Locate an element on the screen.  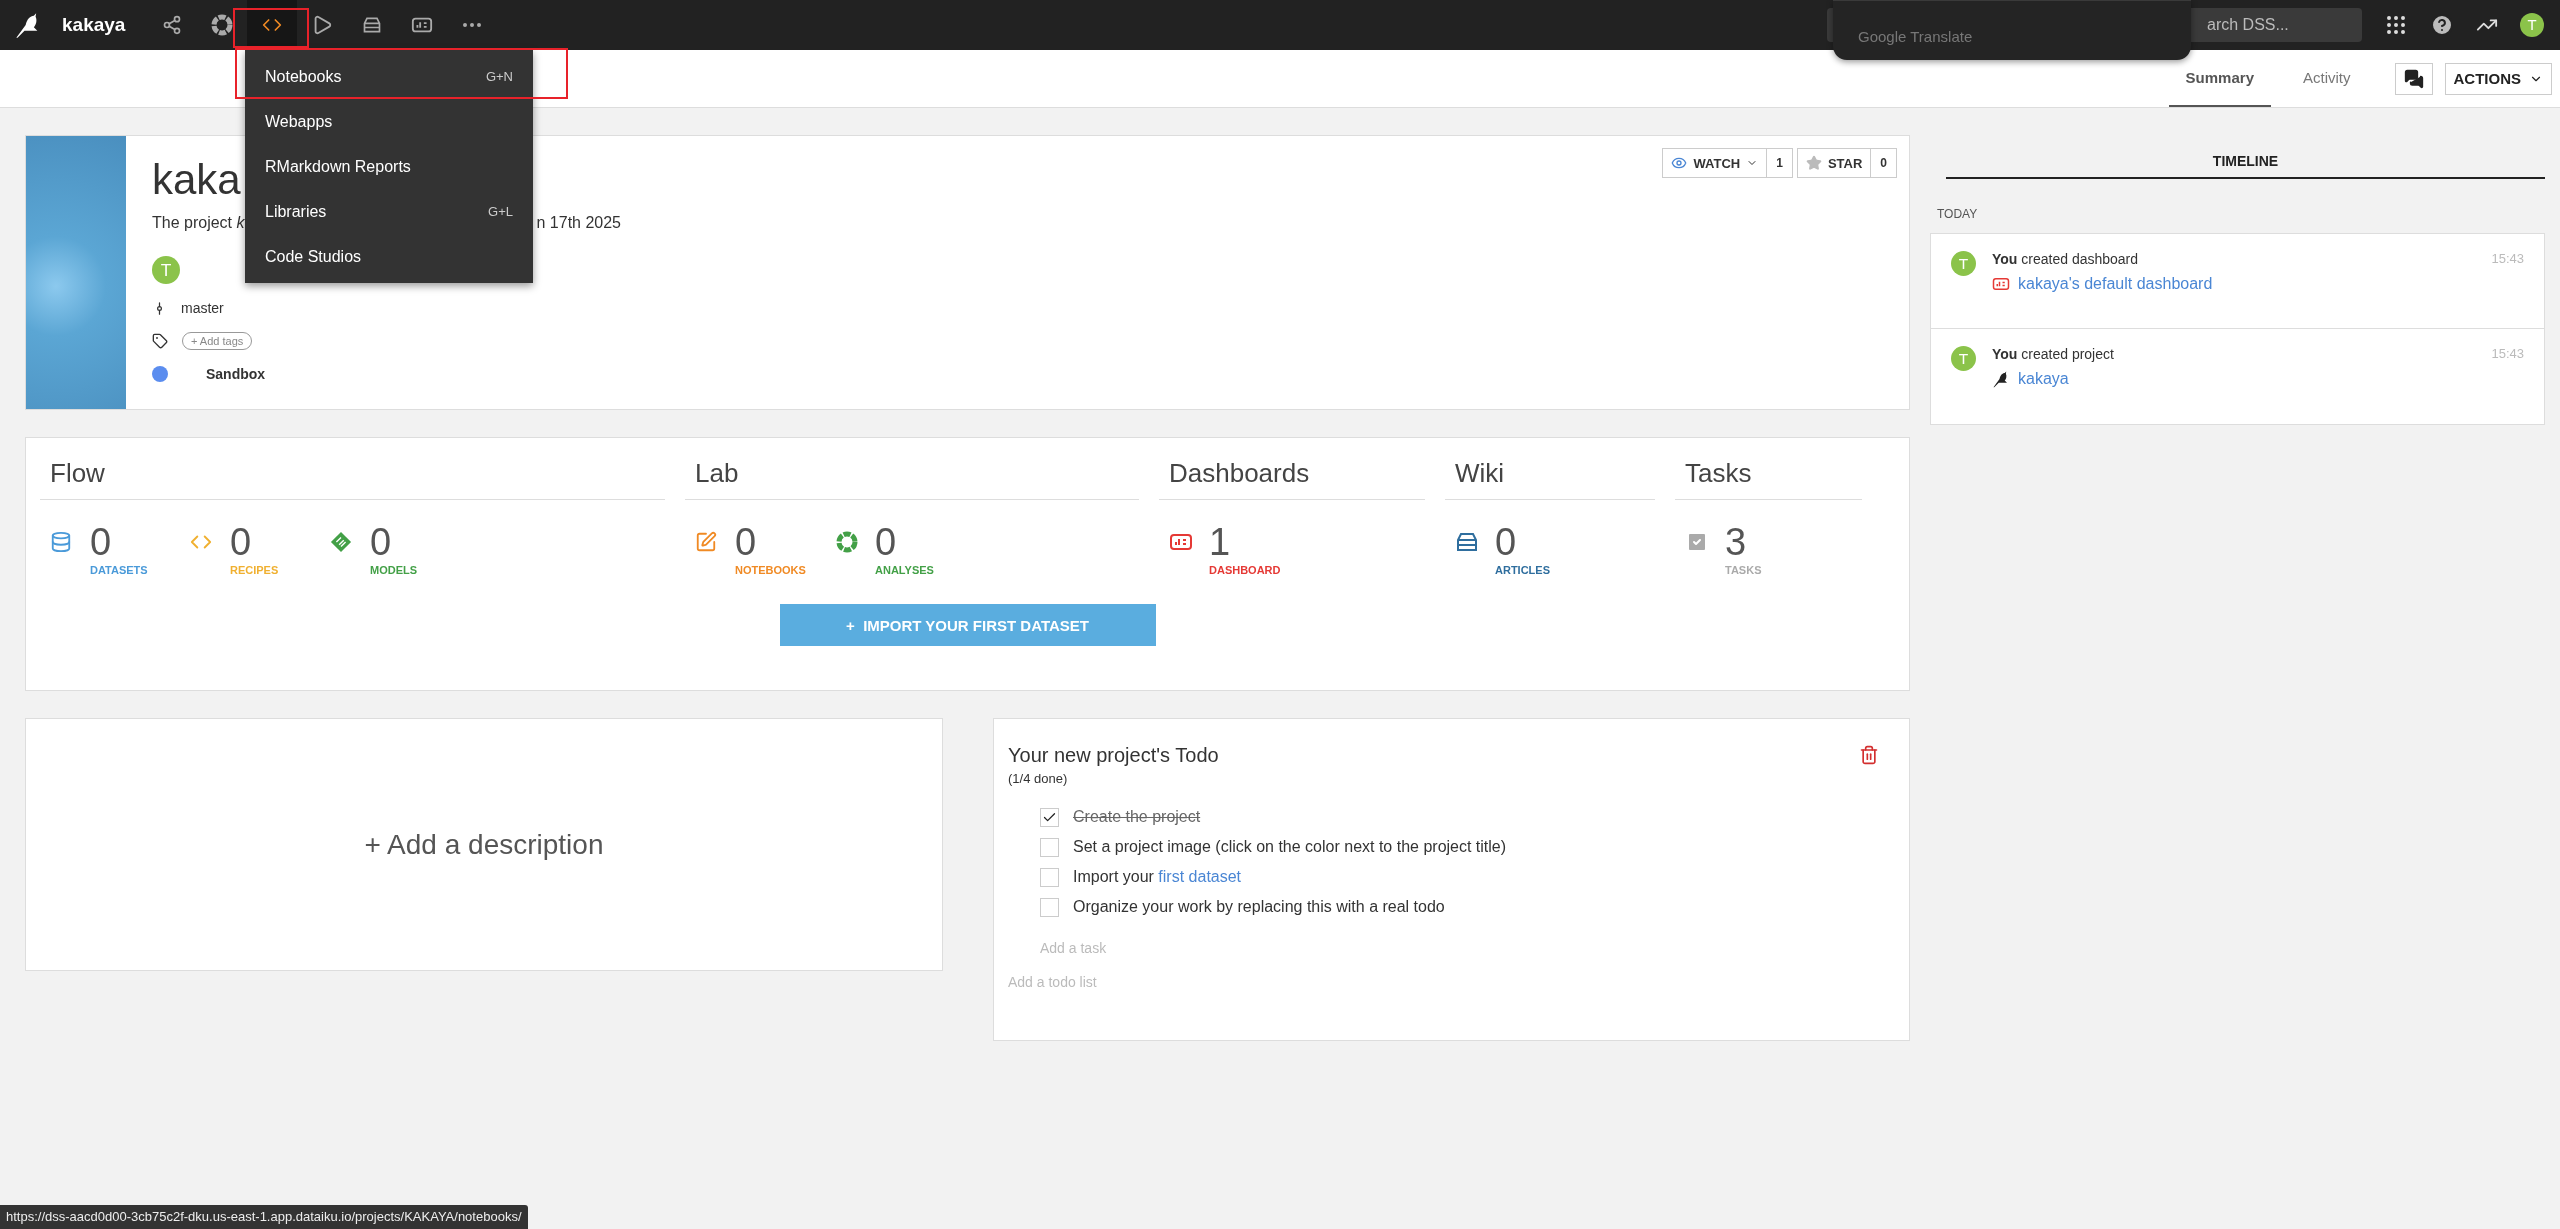
menu-item-label: Webapps is located at coordinates (299, 121).